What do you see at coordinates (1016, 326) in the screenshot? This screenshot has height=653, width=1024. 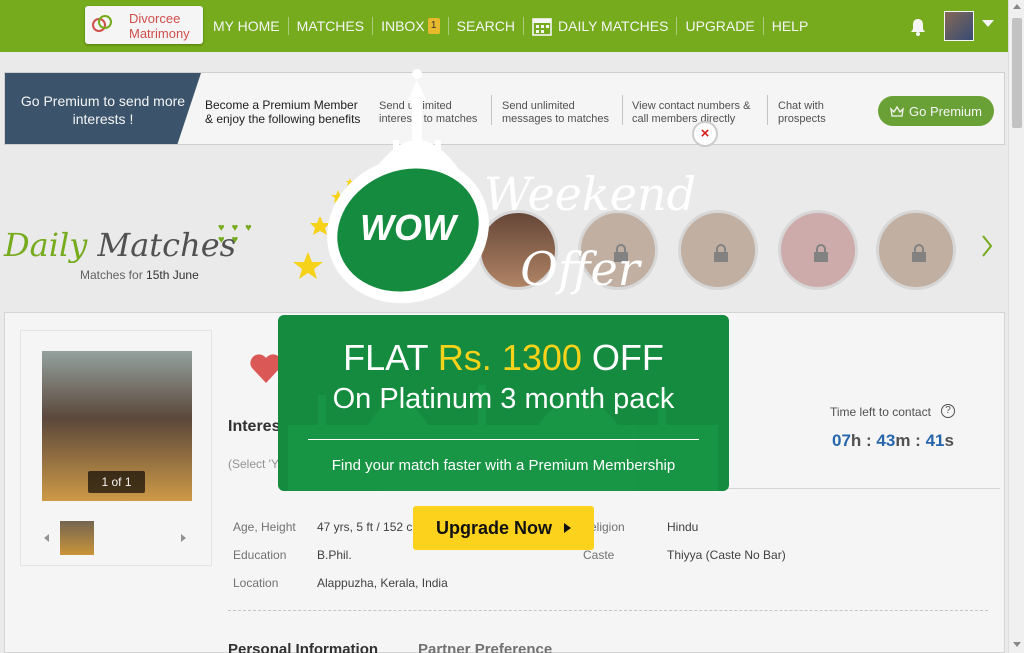 I see `page-scrollbar` at bounding box center [1016, 326].